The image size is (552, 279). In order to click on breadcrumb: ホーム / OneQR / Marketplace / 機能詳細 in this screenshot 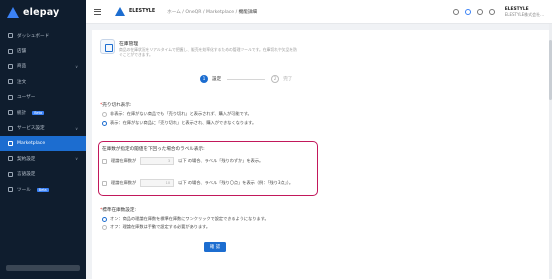, I will do `click(212, 12)`.